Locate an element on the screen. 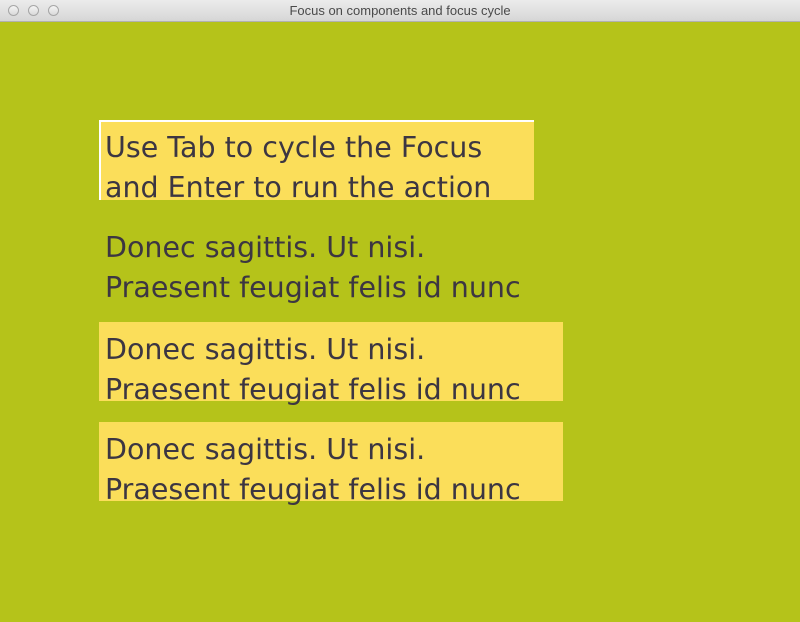 This screenshot has width=800, height=622. label-line: Use Tab to cycle the Focus is located at coordinates (294, 147).